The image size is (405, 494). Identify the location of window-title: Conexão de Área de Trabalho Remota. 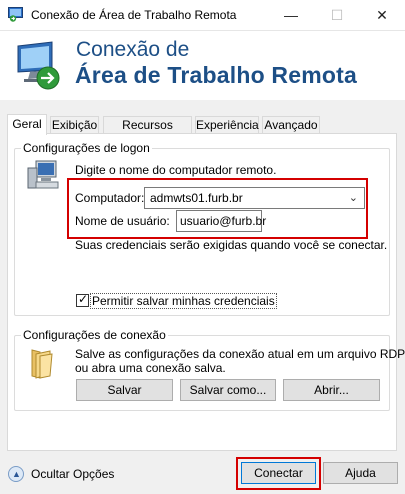
(134, 15).